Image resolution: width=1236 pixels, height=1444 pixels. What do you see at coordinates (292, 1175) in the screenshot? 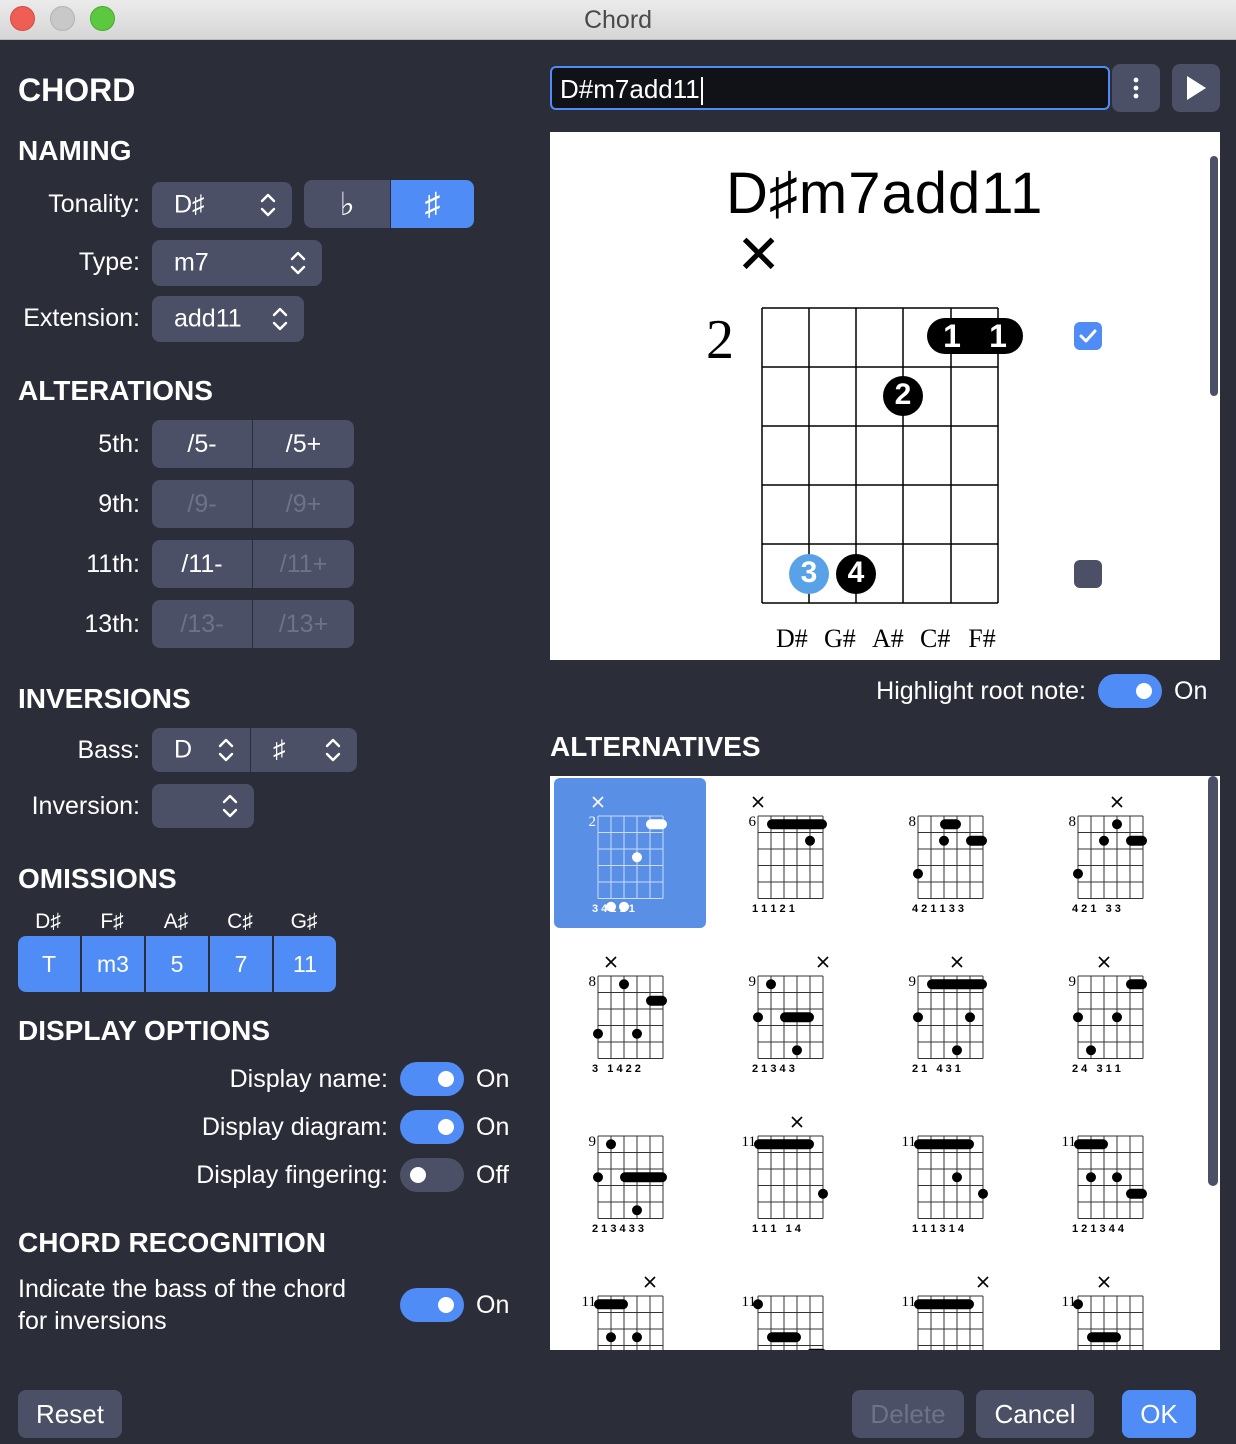
I see `display-fingering-label: Display fingering:` at bounding box center [292, 1175].